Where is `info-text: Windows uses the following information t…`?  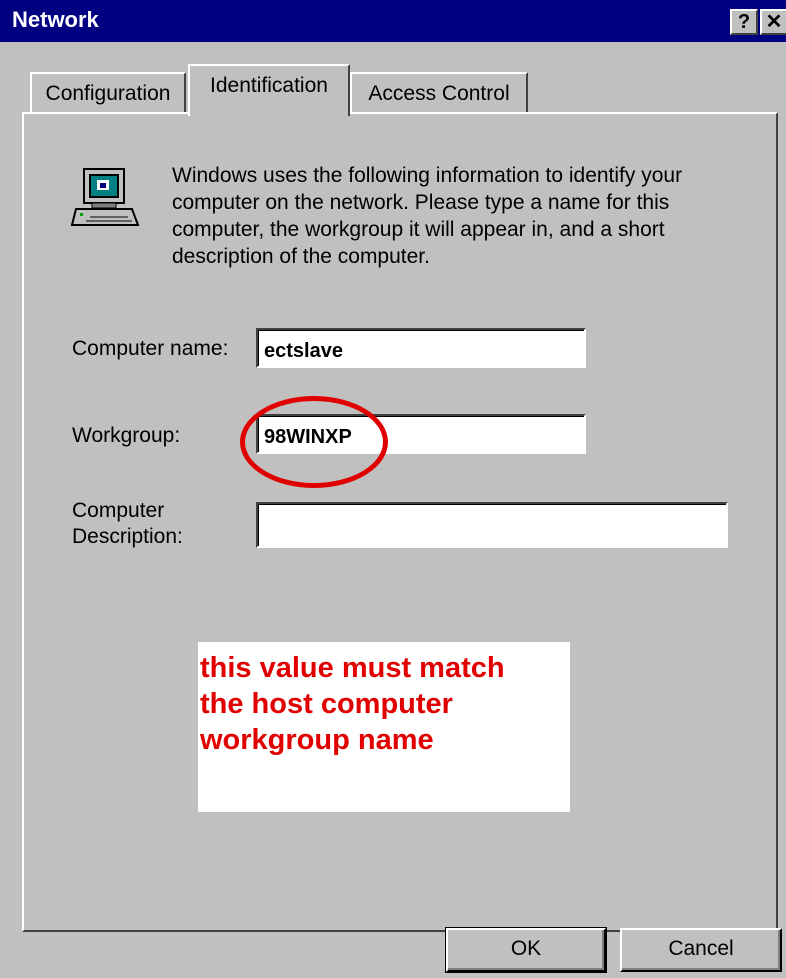 info-text: Windows uses the following information t… is located at coordinates (427, 216).